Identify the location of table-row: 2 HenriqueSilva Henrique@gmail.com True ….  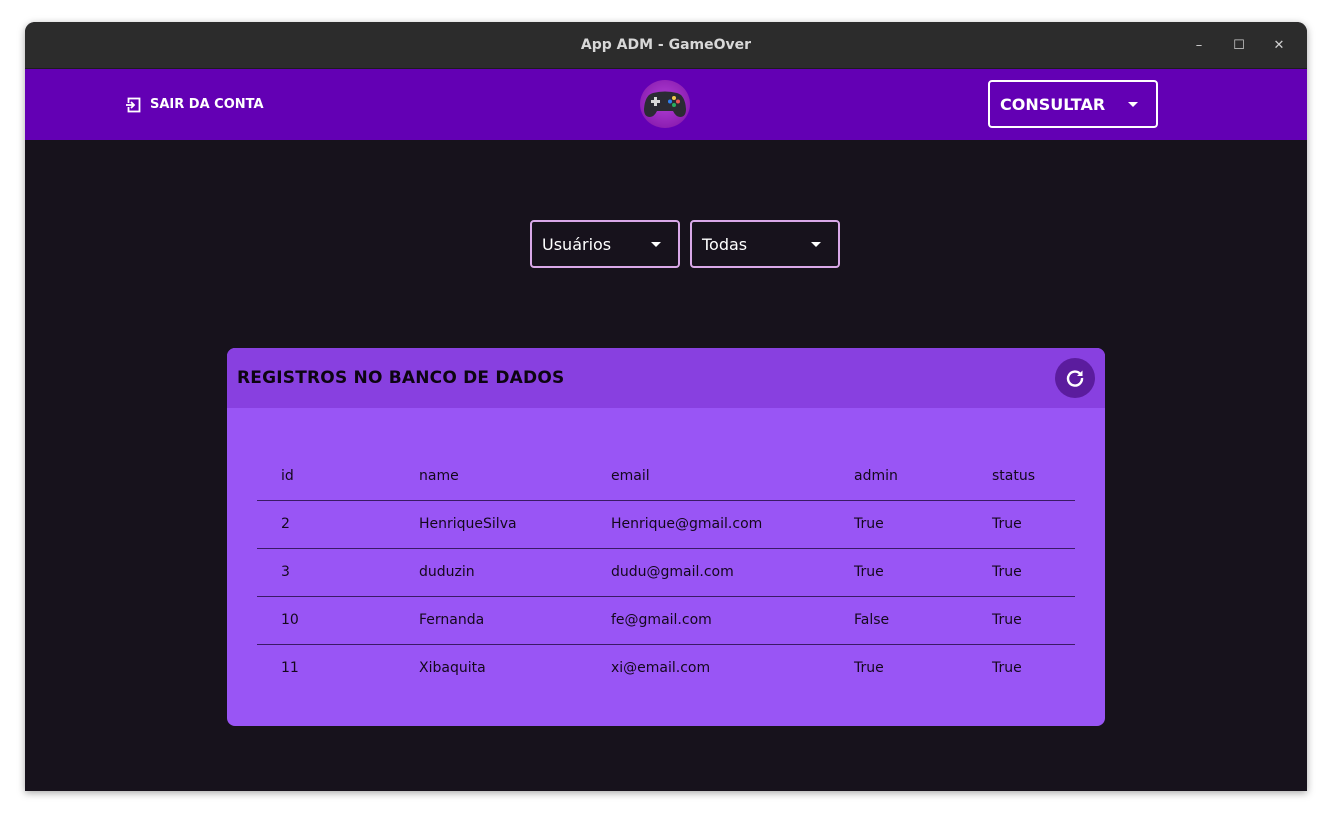
(666, 524).